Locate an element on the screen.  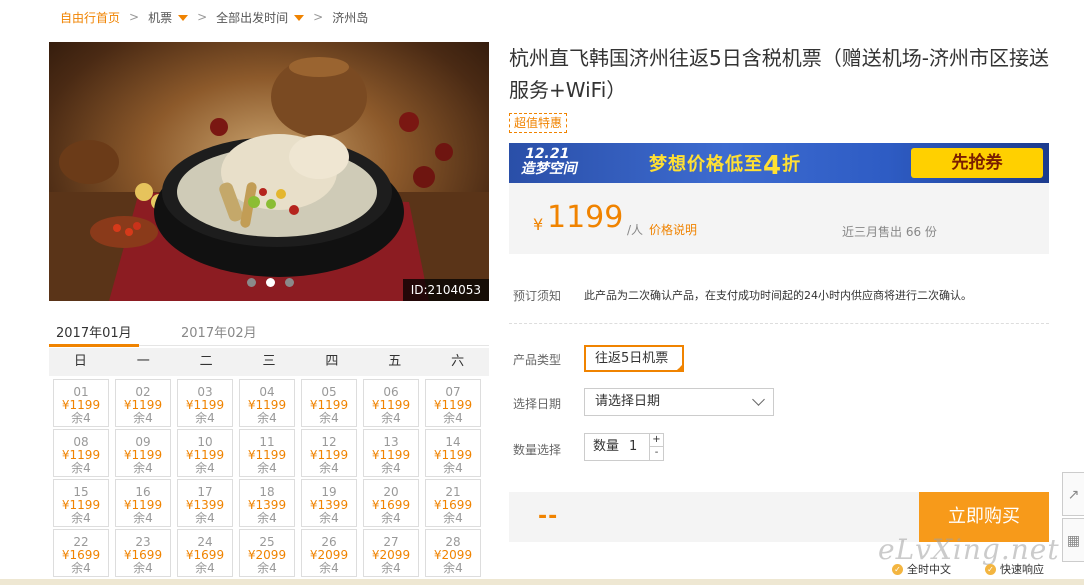
calendar-day-cell: 23 ¥1699 余4 is located at coordinates (143, 553).